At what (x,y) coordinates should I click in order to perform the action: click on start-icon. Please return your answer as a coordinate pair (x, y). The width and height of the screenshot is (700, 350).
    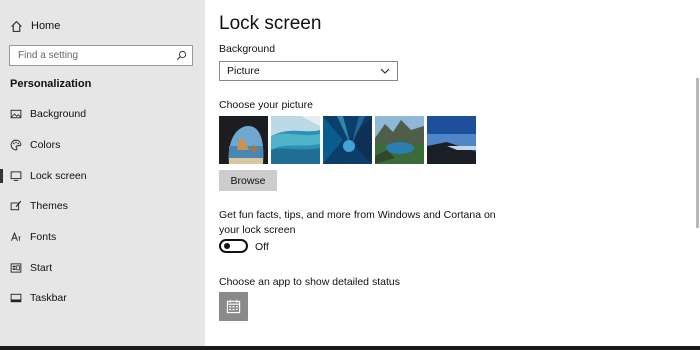
    Looking at the image, I should click on (16, 268).